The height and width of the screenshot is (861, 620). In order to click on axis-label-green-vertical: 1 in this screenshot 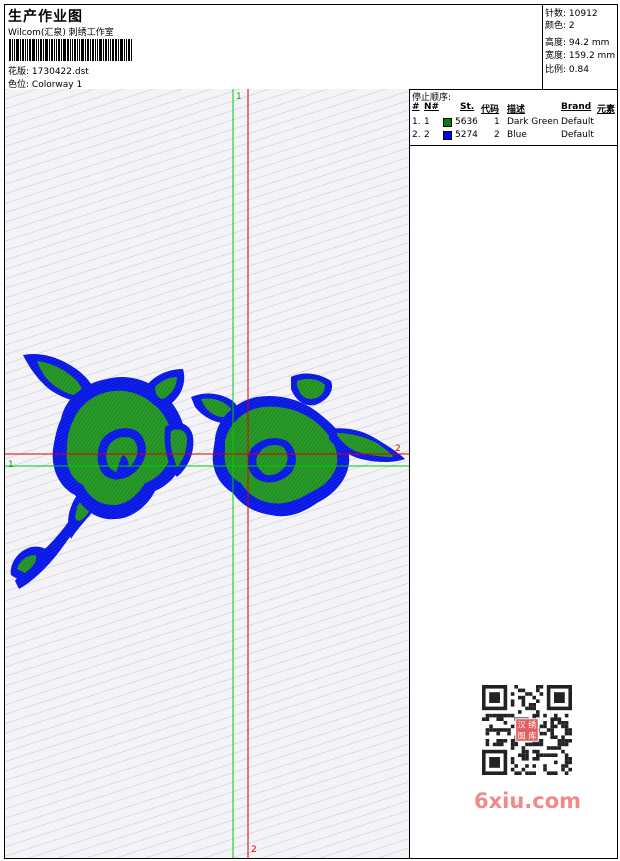, I will do `click(239, 97)`.